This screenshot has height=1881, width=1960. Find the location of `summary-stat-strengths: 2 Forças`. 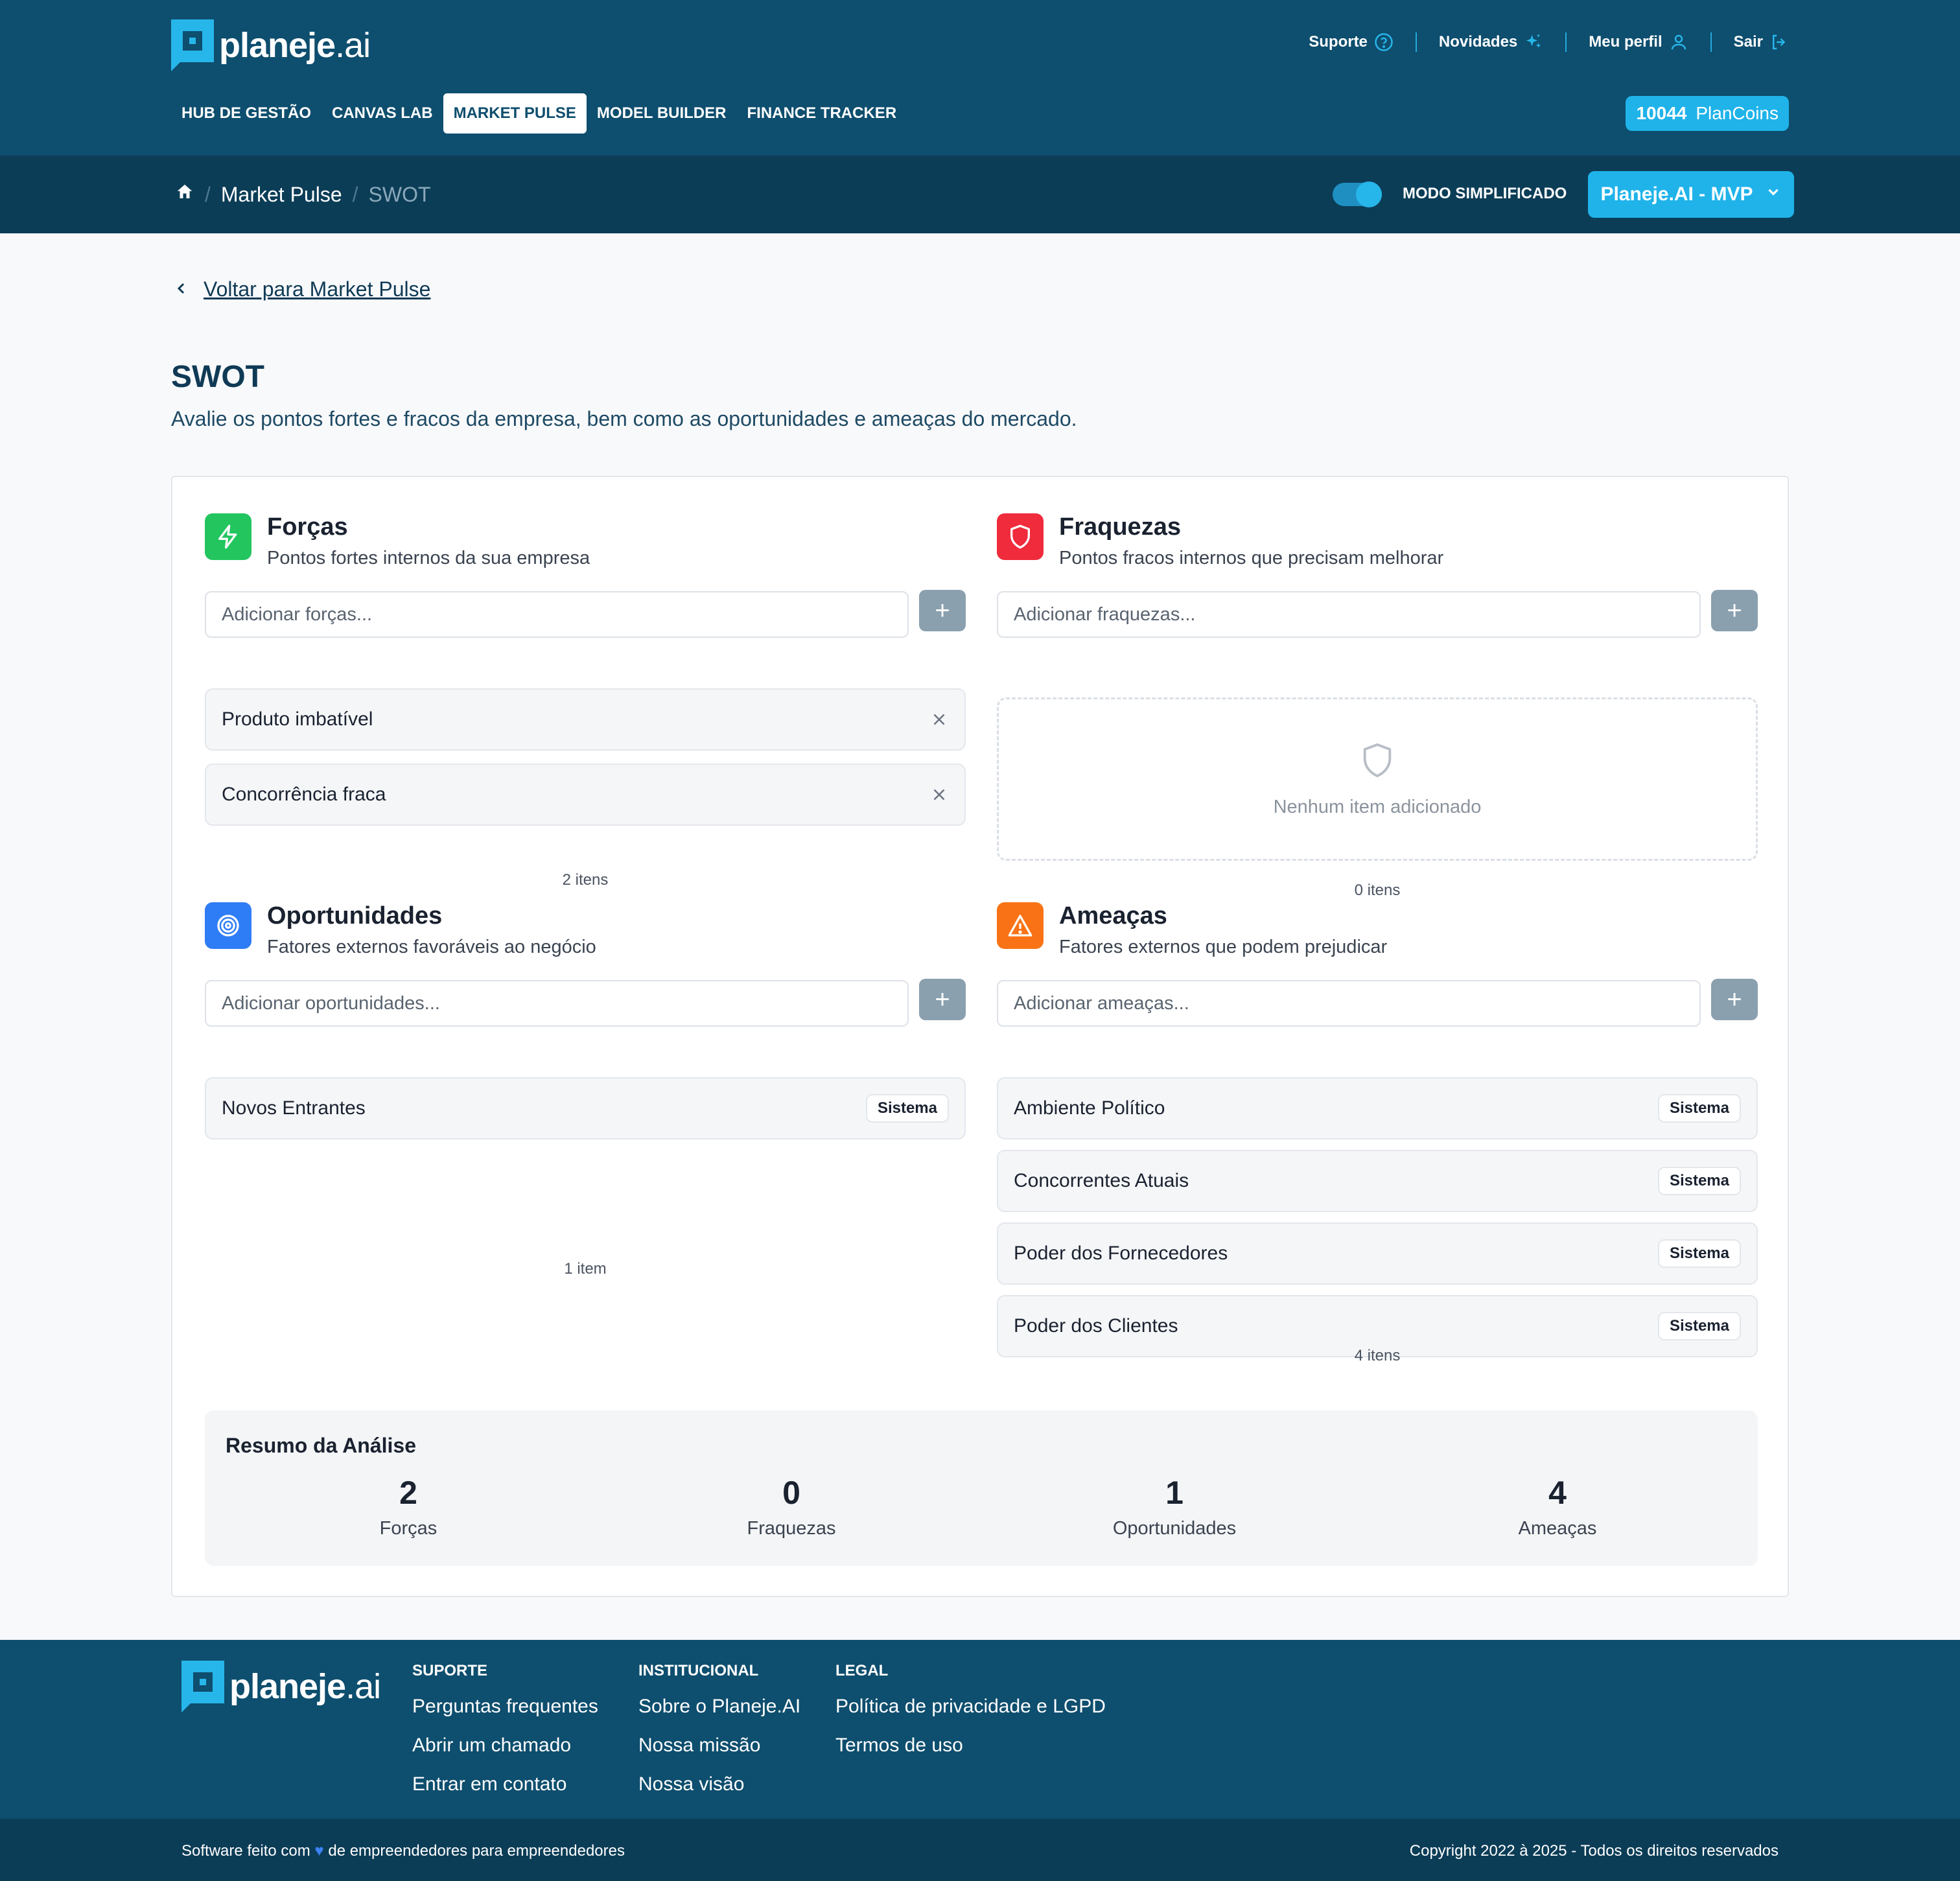

summary-stat-strengths: 2 Forças is located at coordinates (408, 1506).